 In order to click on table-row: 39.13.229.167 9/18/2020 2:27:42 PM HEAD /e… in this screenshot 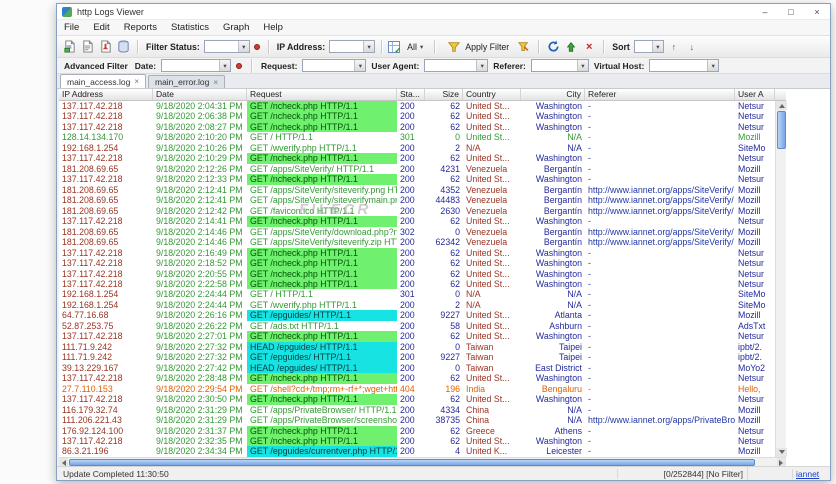, I will do `click(417, 368)`.